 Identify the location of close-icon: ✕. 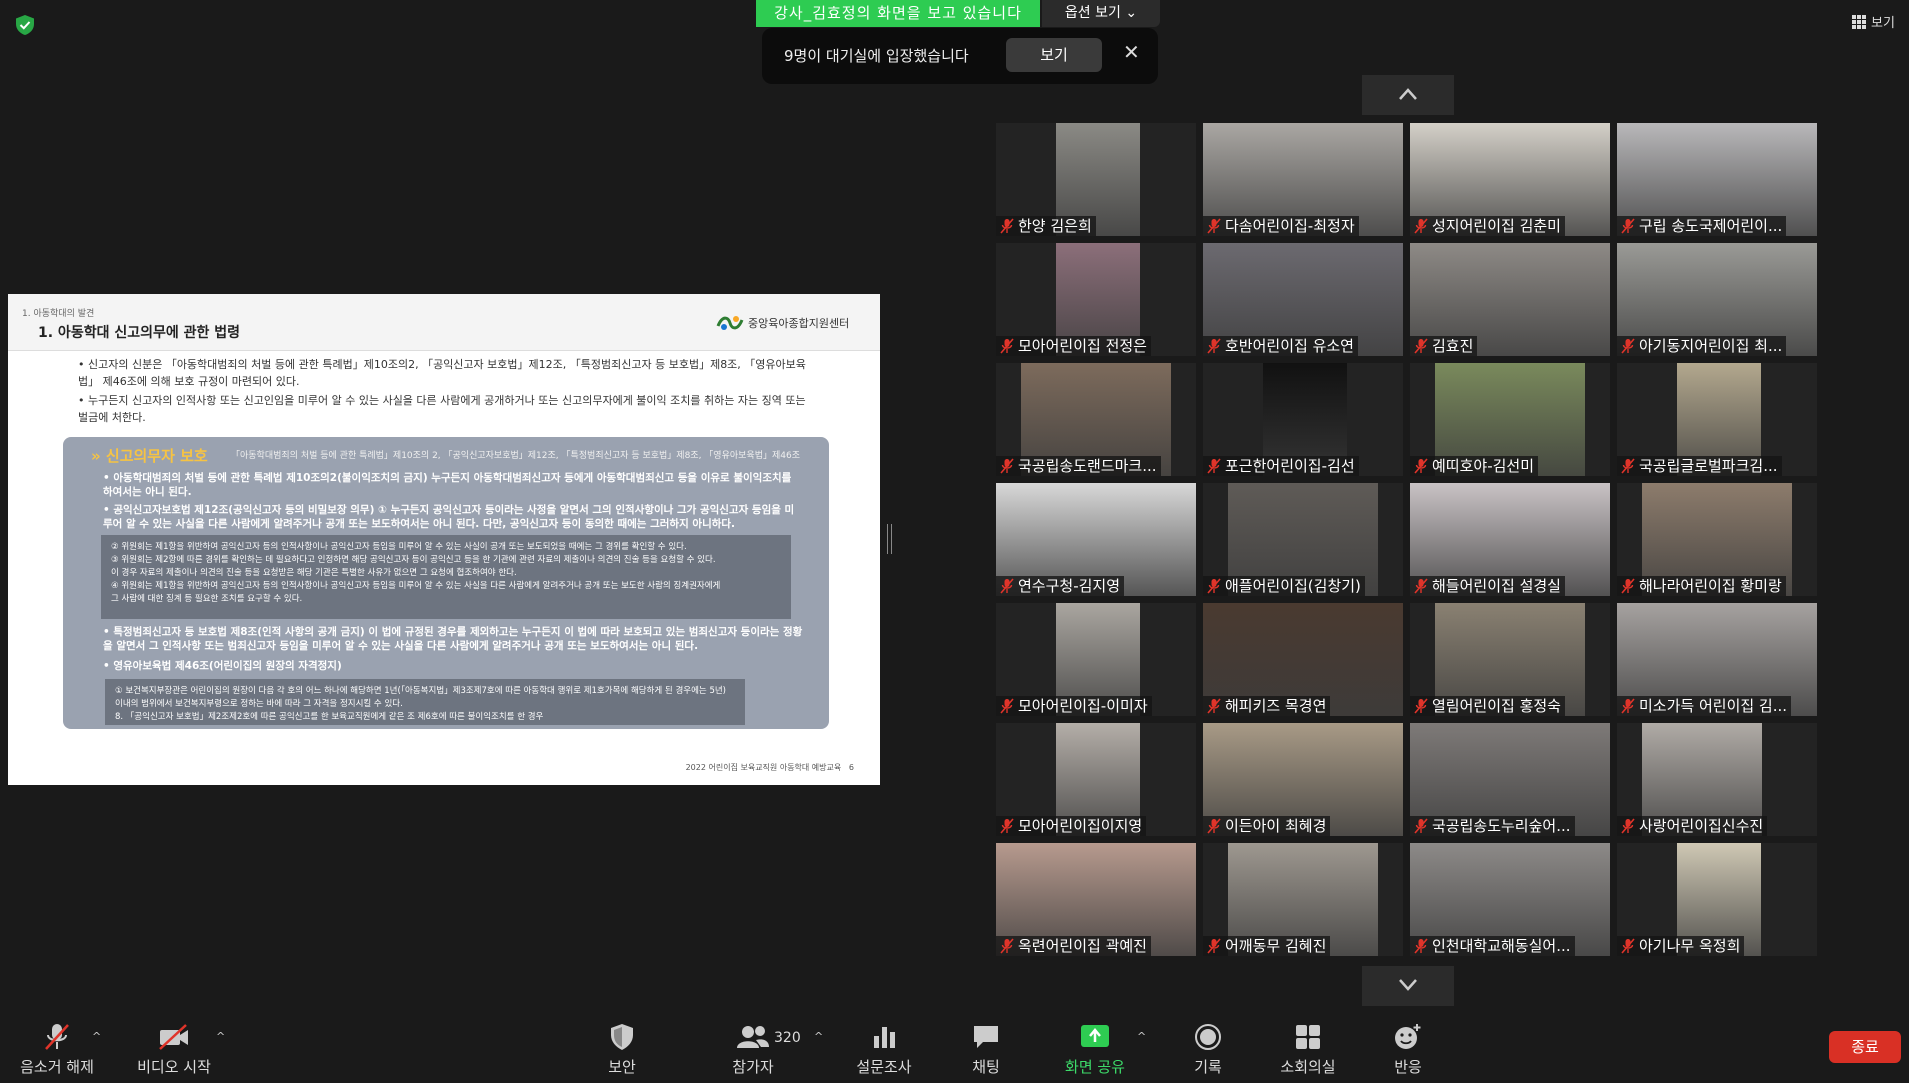
(1131, 52).